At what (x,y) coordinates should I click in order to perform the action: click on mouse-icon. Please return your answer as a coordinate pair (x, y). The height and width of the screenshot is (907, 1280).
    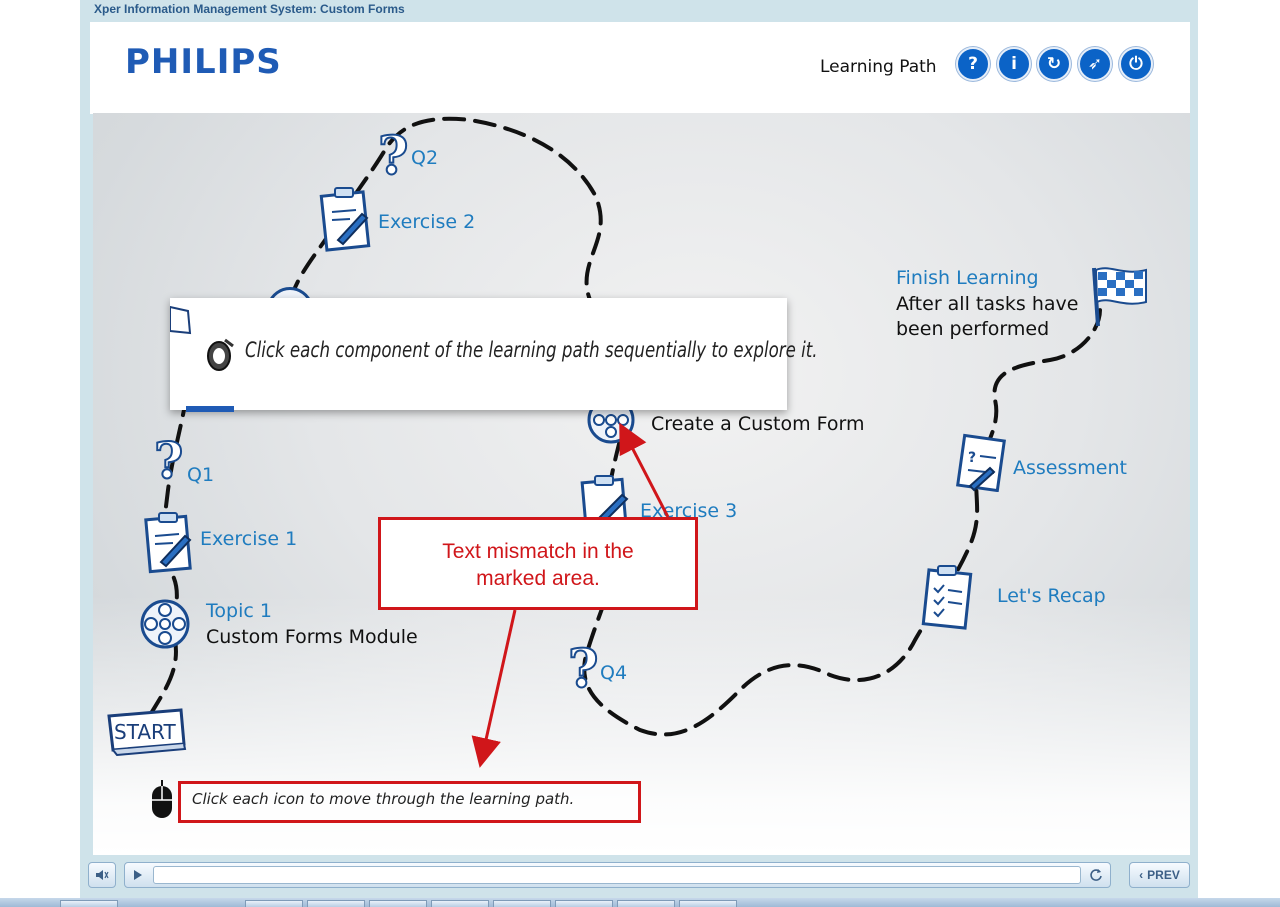
    Looking at the image, I should click on (162, 799).